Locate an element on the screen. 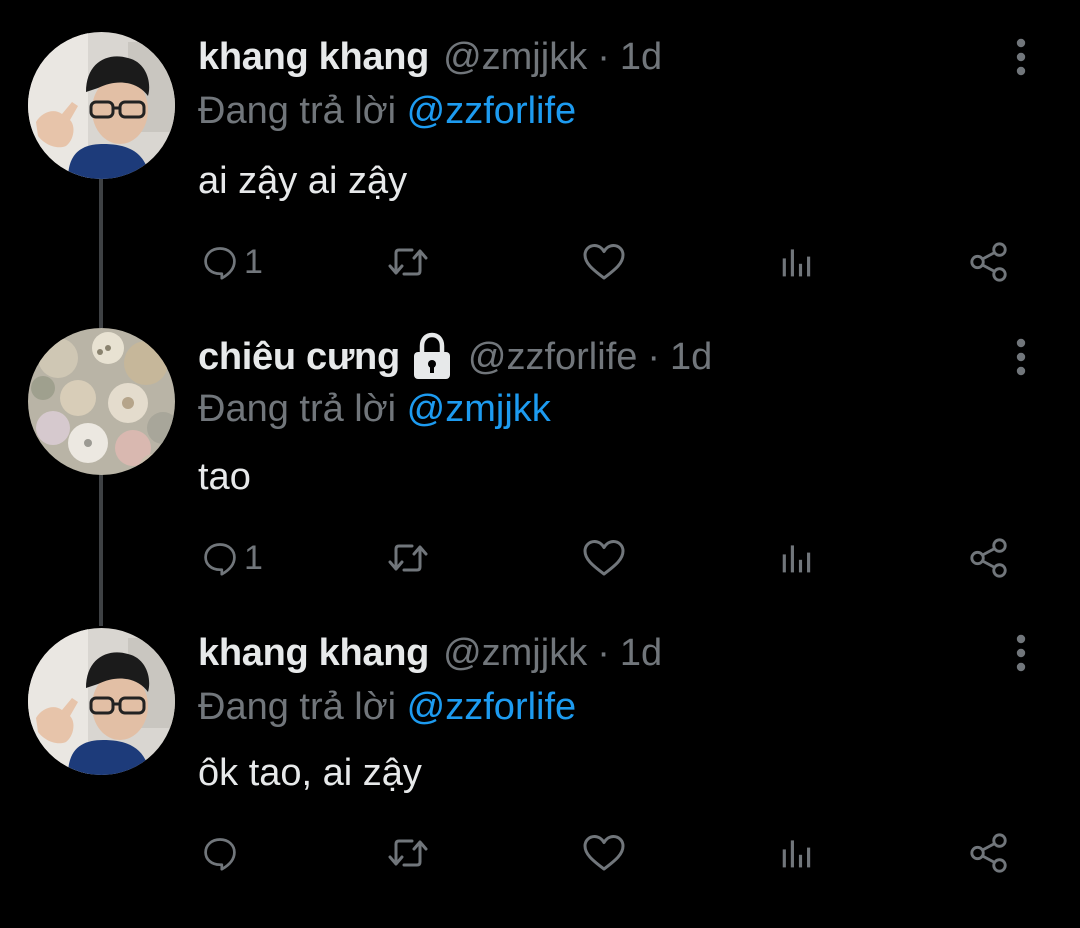 This screenshot has width=1080, height=928. user-handle: @zzforlife is located at coordinates (553, 357).